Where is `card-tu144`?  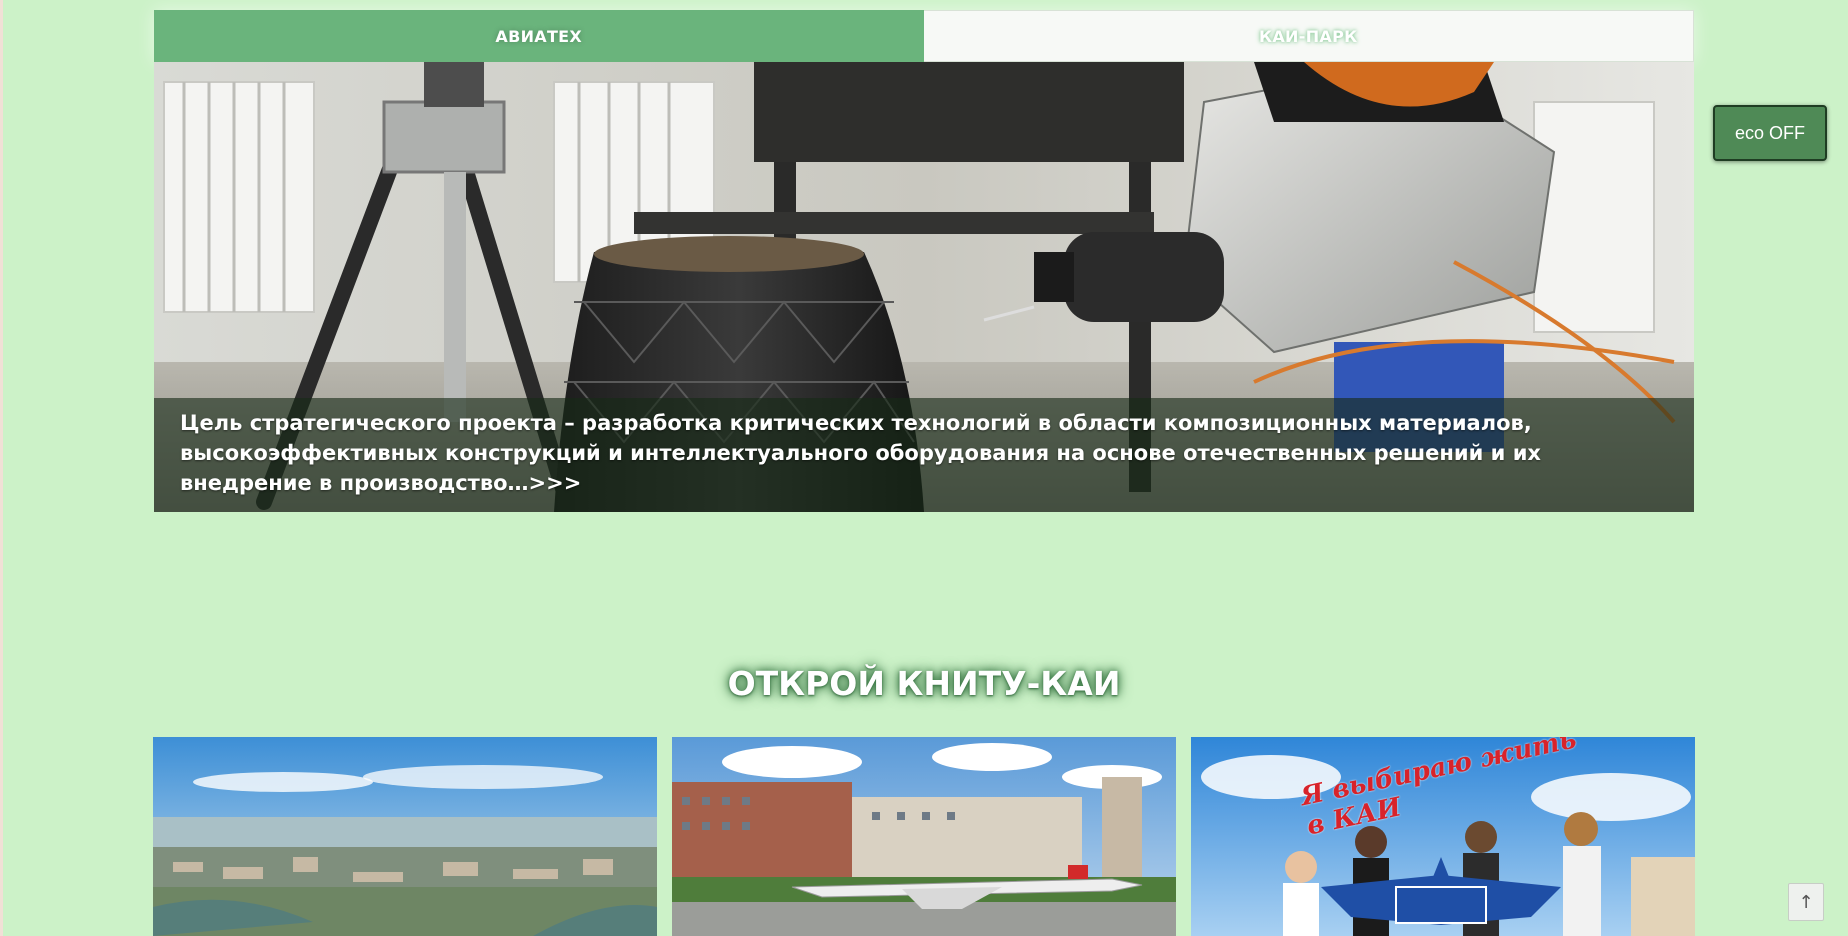
card-tu144 is located at coordinates (924, 836).